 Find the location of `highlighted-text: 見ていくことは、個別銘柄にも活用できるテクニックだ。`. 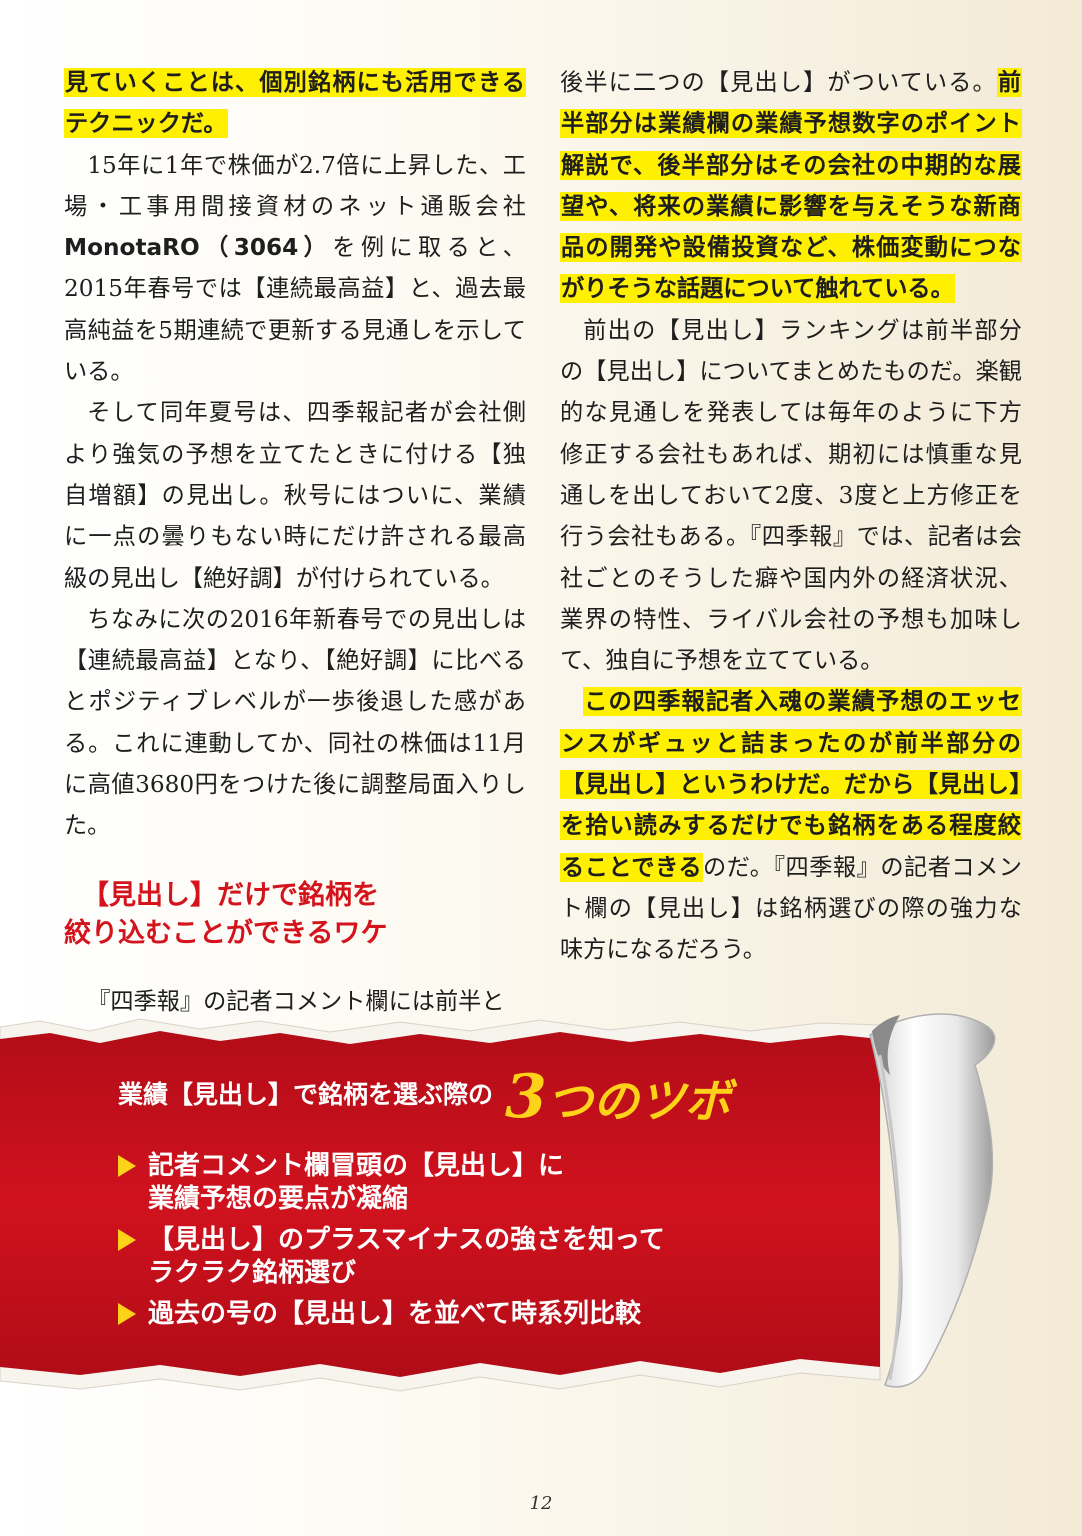

highlighted-text: 見ていくことは、個別銘柄にも活用できるテクニックだ。 is located at coordinates (295, 103).